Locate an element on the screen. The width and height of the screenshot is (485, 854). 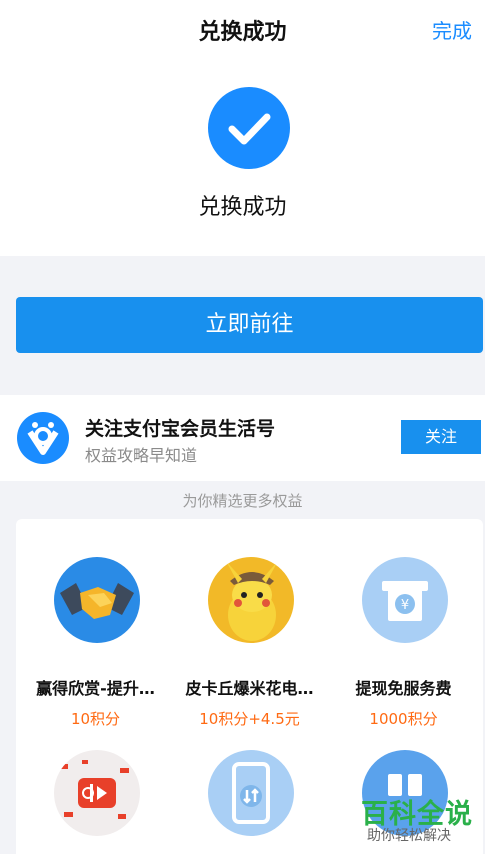
done-button: 完成 is located at coordinates (452, 29).